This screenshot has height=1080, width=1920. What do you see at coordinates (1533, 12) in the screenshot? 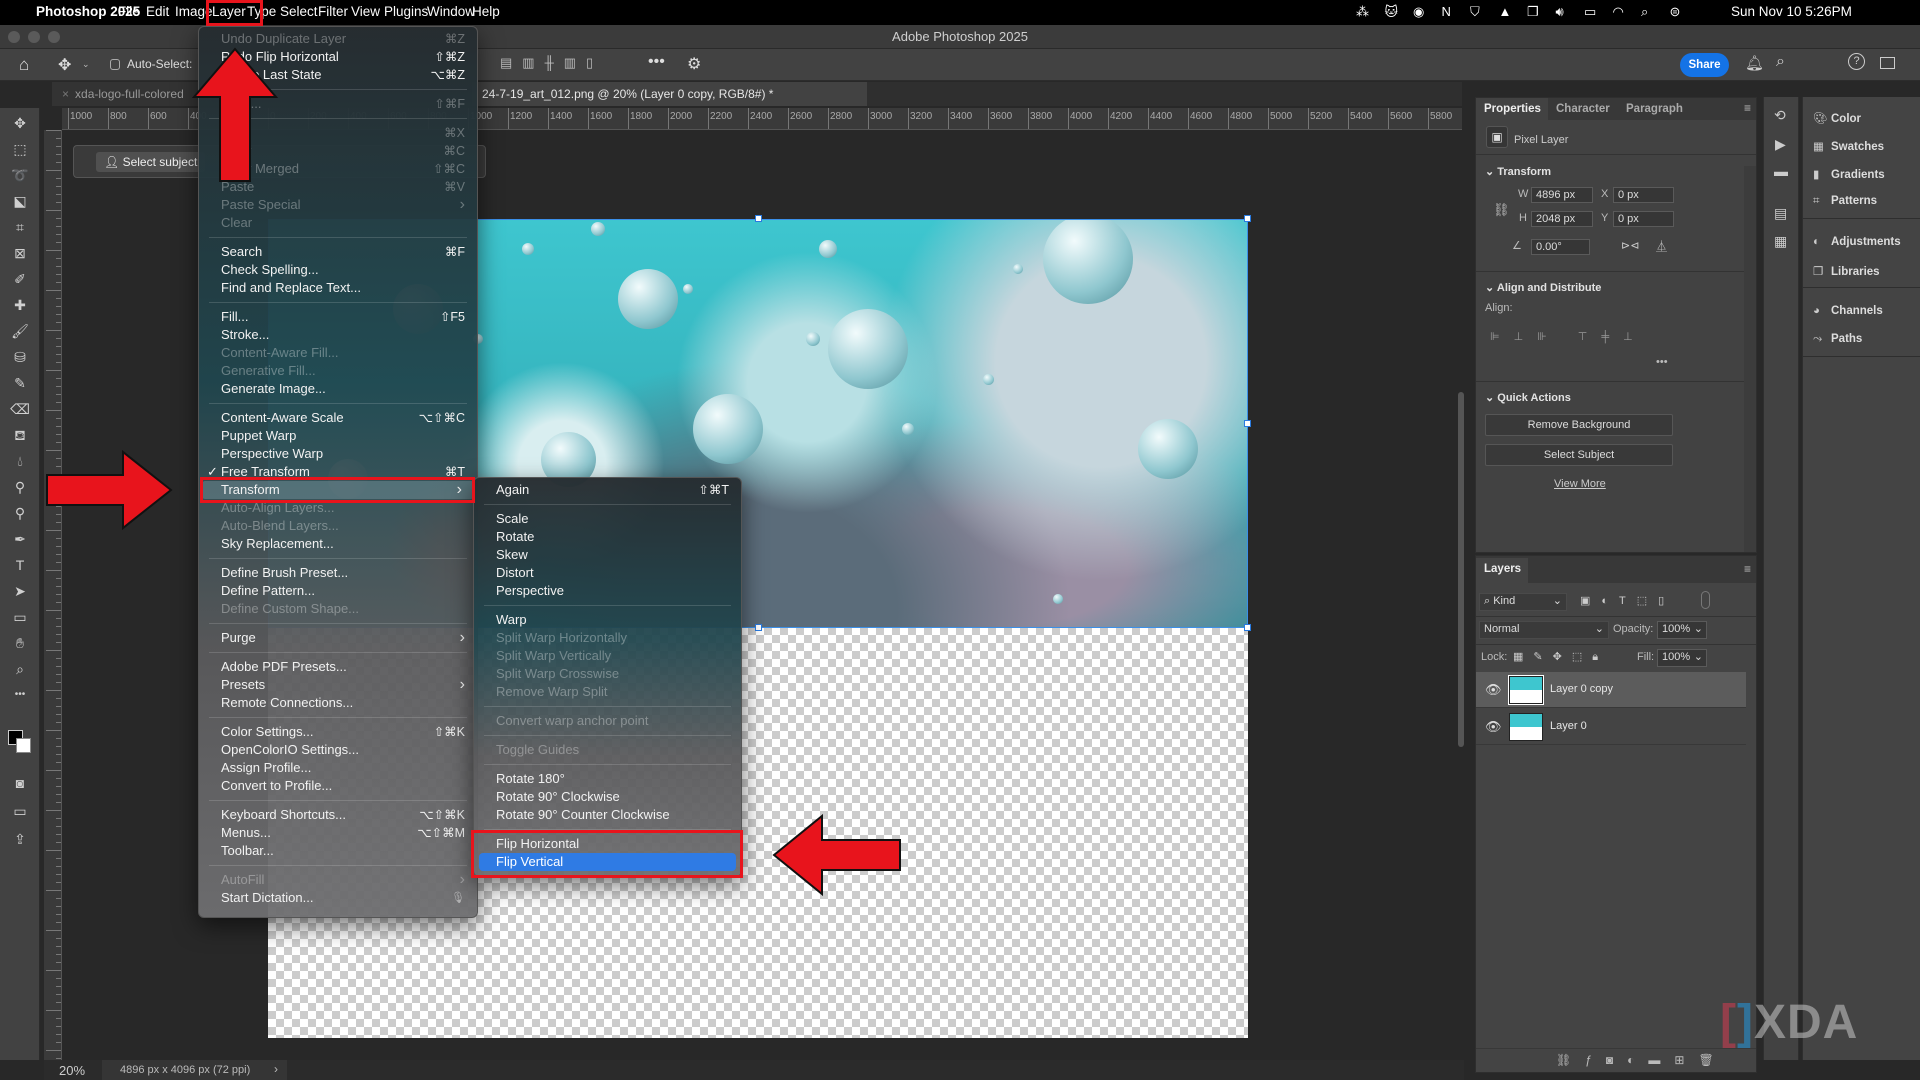
I see `window-icon: ❐` at bounding box center [1533, 12].